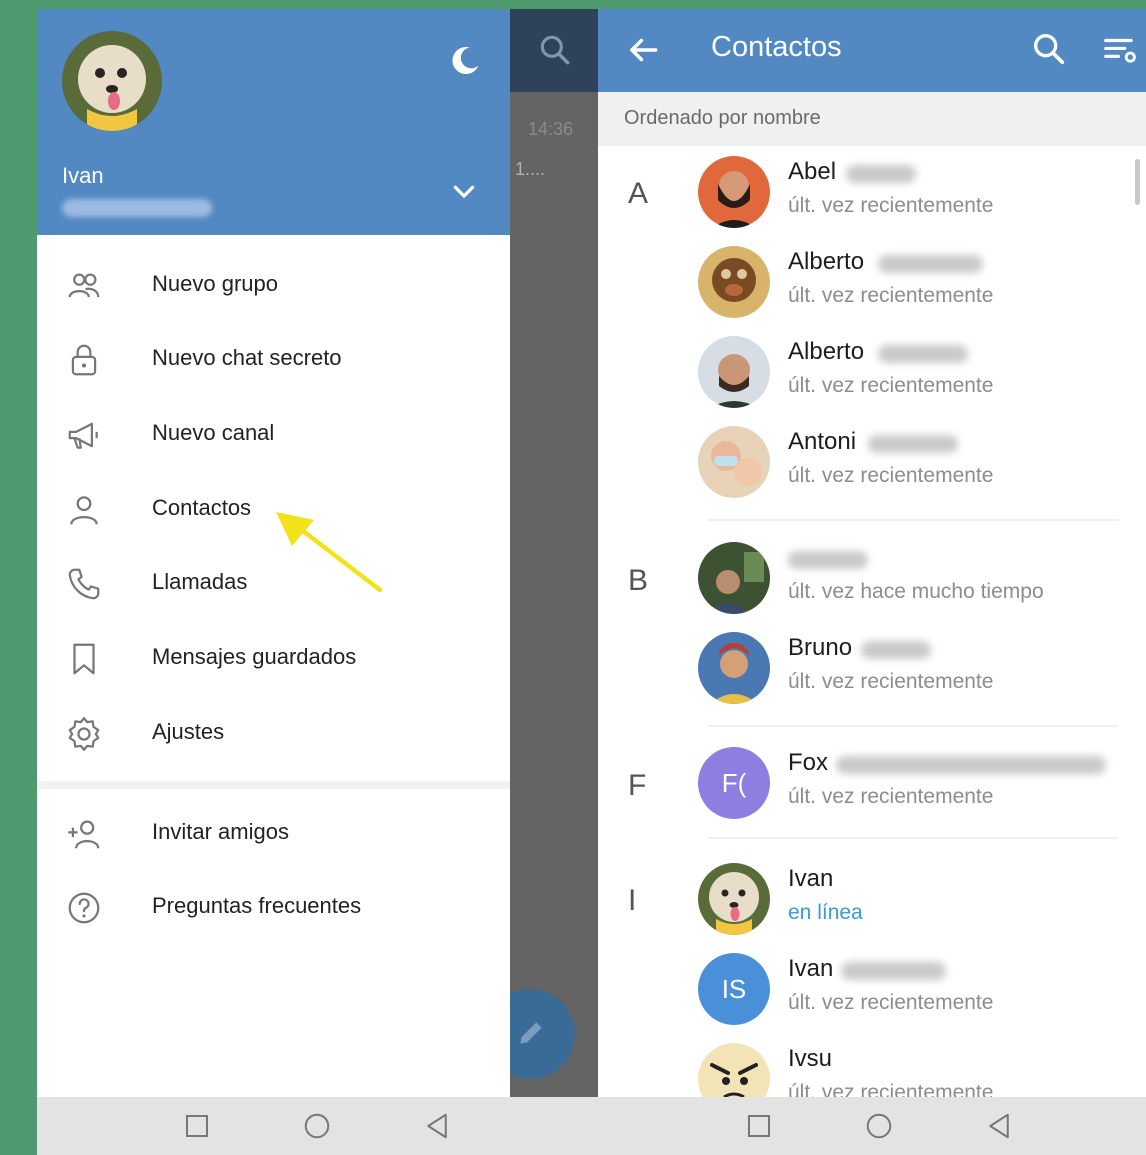  What do you see at coordinates (872, 119) in the screenshot?
I see `sort-bar: Ordenado por nombre` at bounding box center [872, 119].